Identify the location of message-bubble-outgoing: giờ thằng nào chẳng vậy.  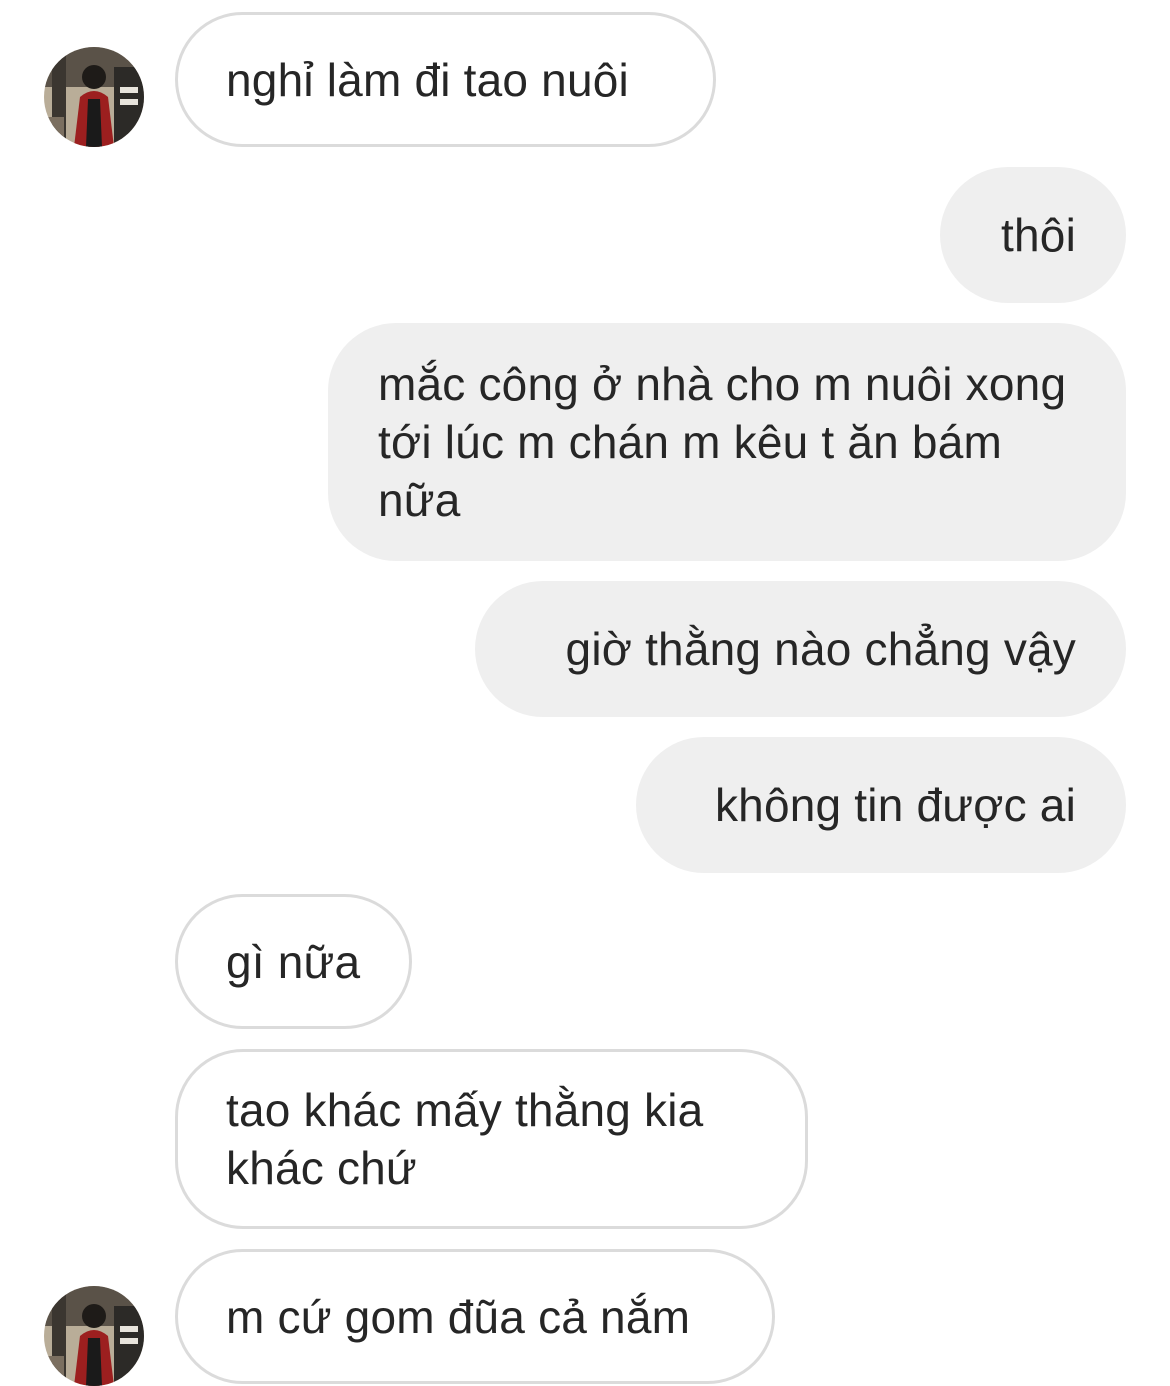
(800, 649).